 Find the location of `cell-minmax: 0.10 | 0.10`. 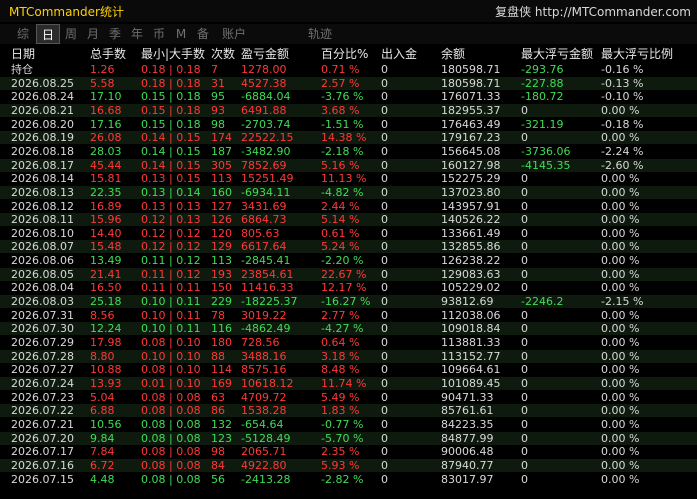

cell-minmax: 0.10 | 0.10 is located at coordinates (171, 356).